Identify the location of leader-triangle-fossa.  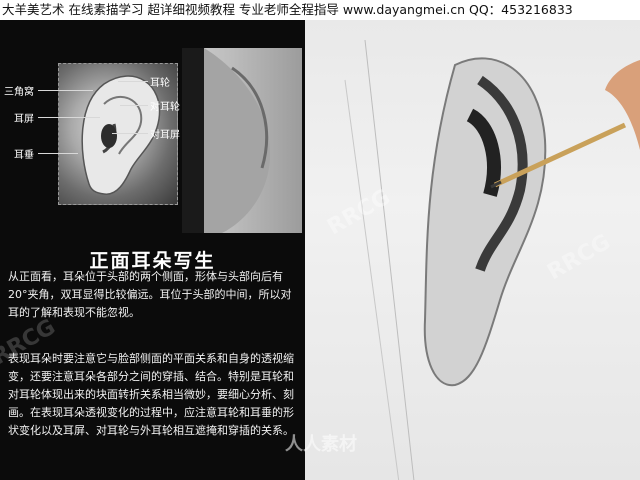
(65, 90).